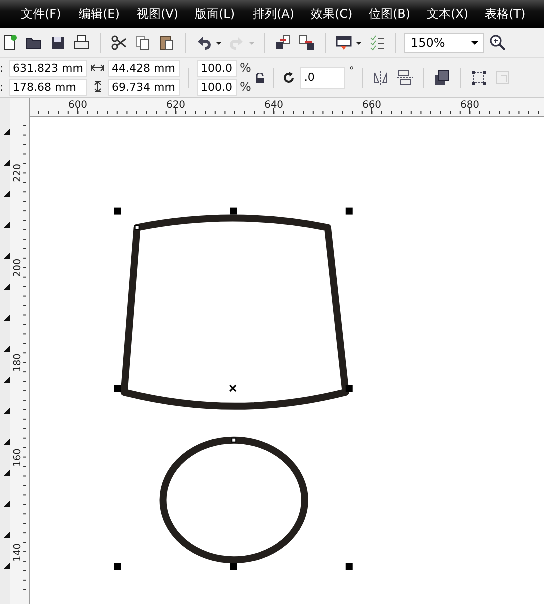  Describe the element at coordinates (442, 78) in the screenshot. I see `combine-icon` at that location.